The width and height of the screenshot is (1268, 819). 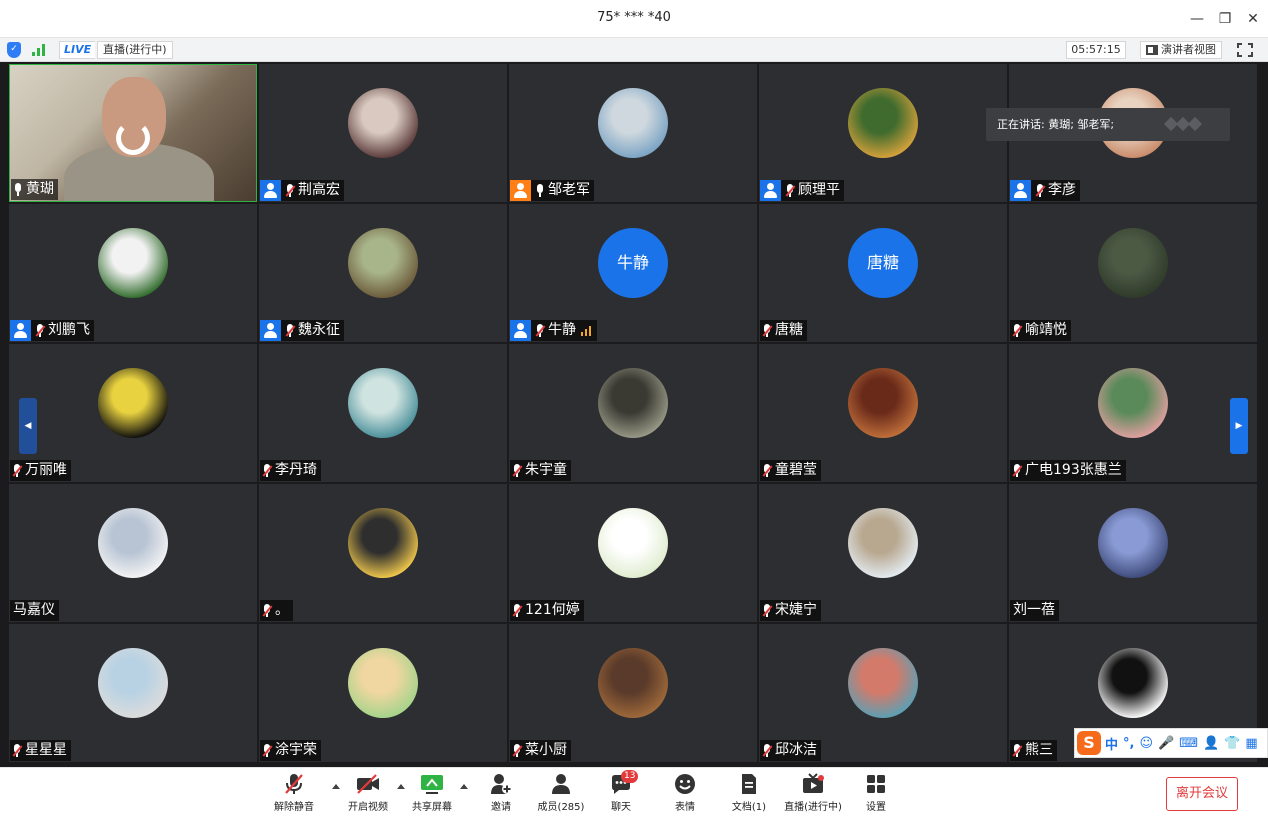 What do you see at coordinates (432, 795) in the screenshot?
I see `share-screen-button: 共享屏幕` at bounding box center [432, 795].